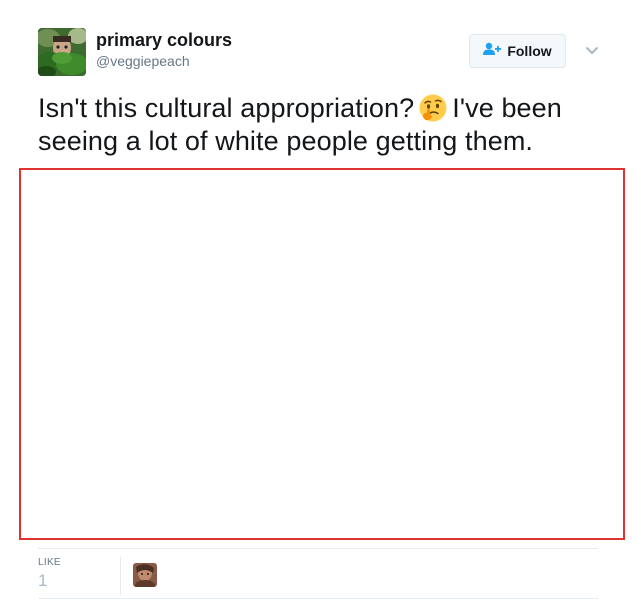  Describe the element at coordinates (226, 108) in the screenshot. I see `tweet-text-segment: Isn't this cultural appropriation?` at that location.